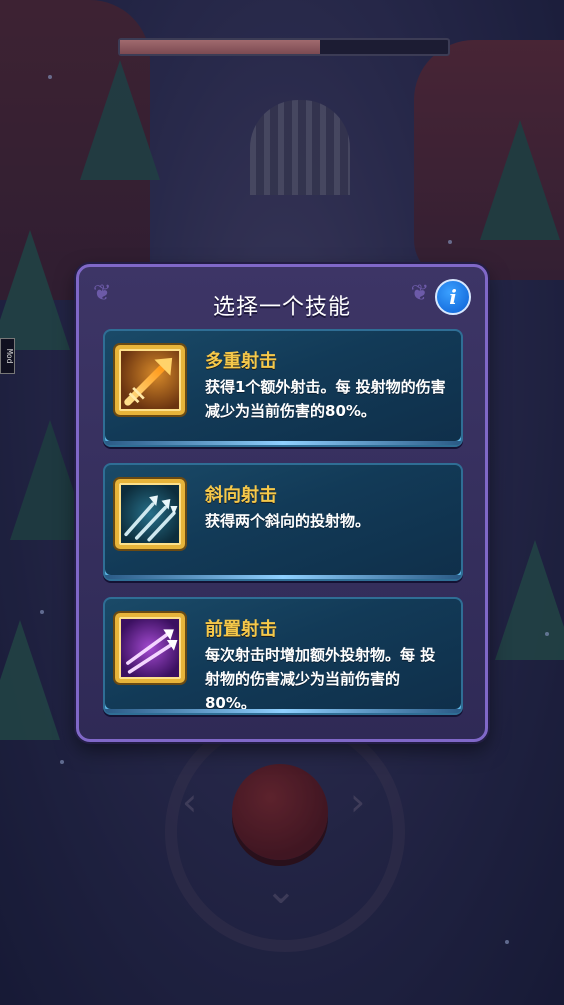 The width and height of the screenshot is (564, 1005). Describe the element at coordinates (150, 648) in the screenshot. I see `purple-arrows-icon` at that location.